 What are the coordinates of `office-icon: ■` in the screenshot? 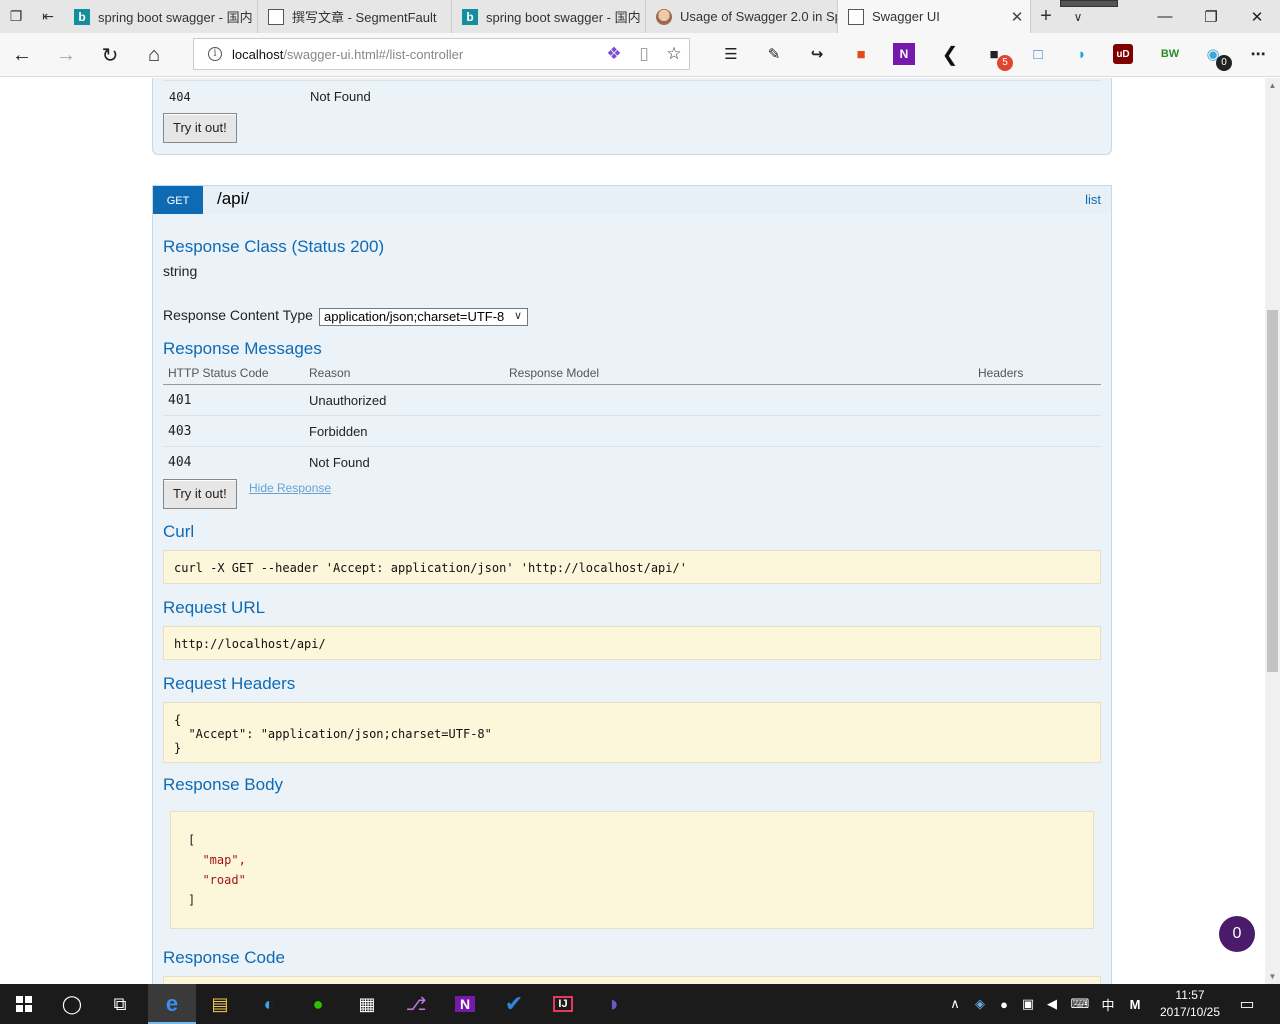 It's located at (861, 54).